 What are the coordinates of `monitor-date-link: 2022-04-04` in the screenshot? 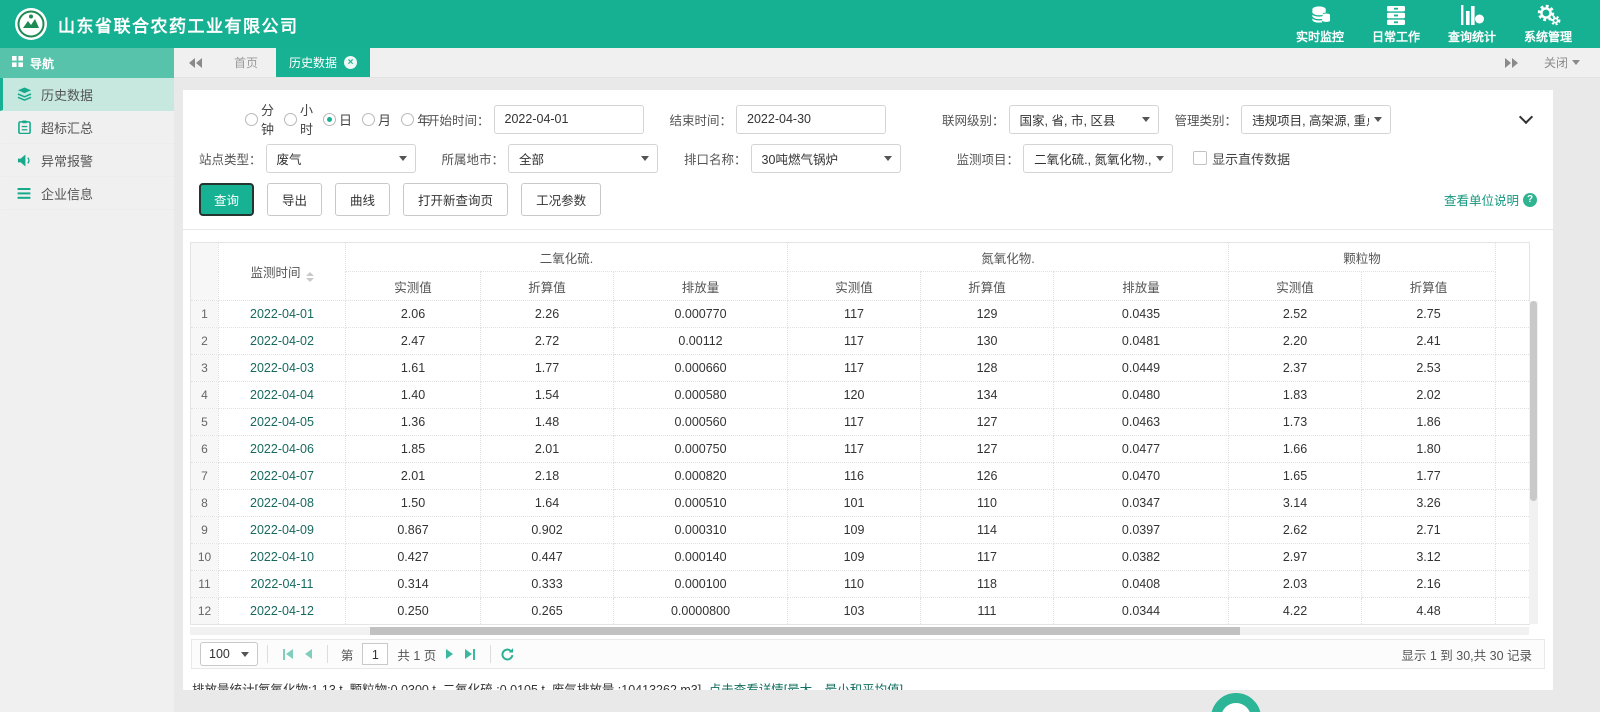 It's located at (282, 395).